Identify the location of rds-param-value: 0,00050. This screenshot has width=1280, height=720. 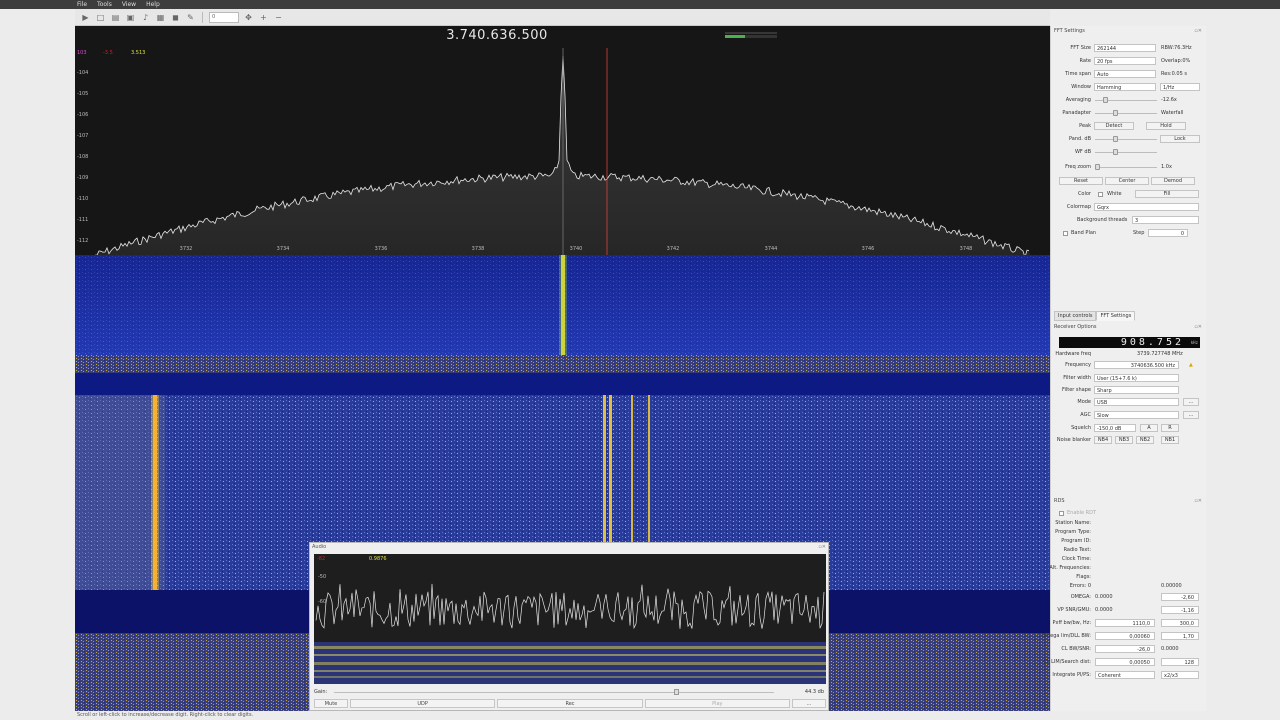
(1125, 662).